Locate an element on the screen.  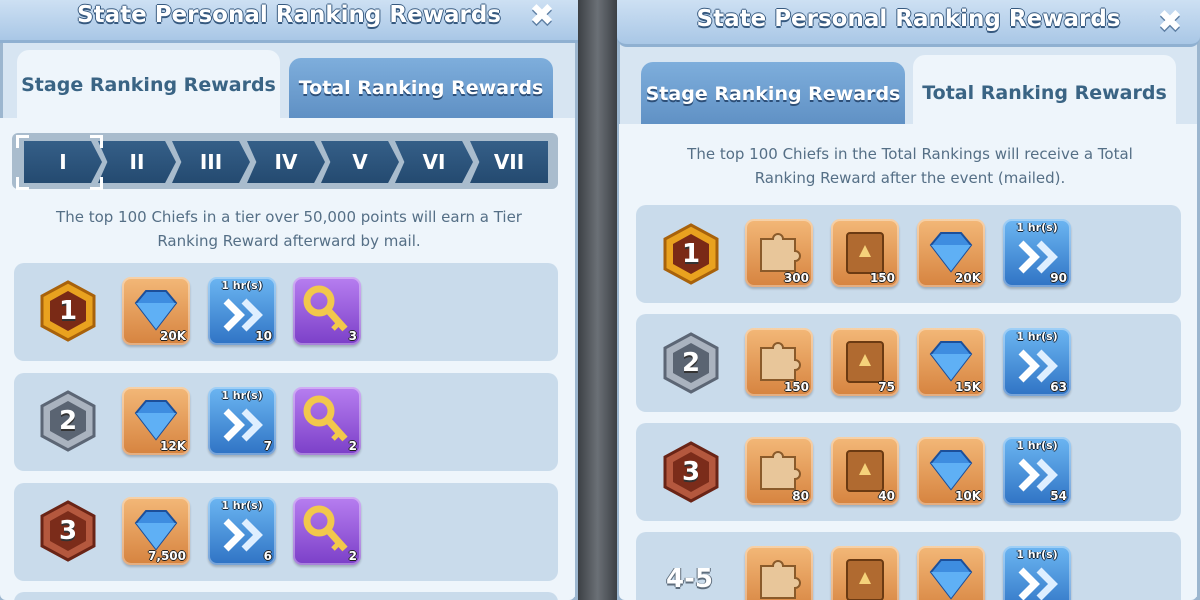
reward-item-speedup: 1 hr(s) 6 is located at coordinates (242, 531).